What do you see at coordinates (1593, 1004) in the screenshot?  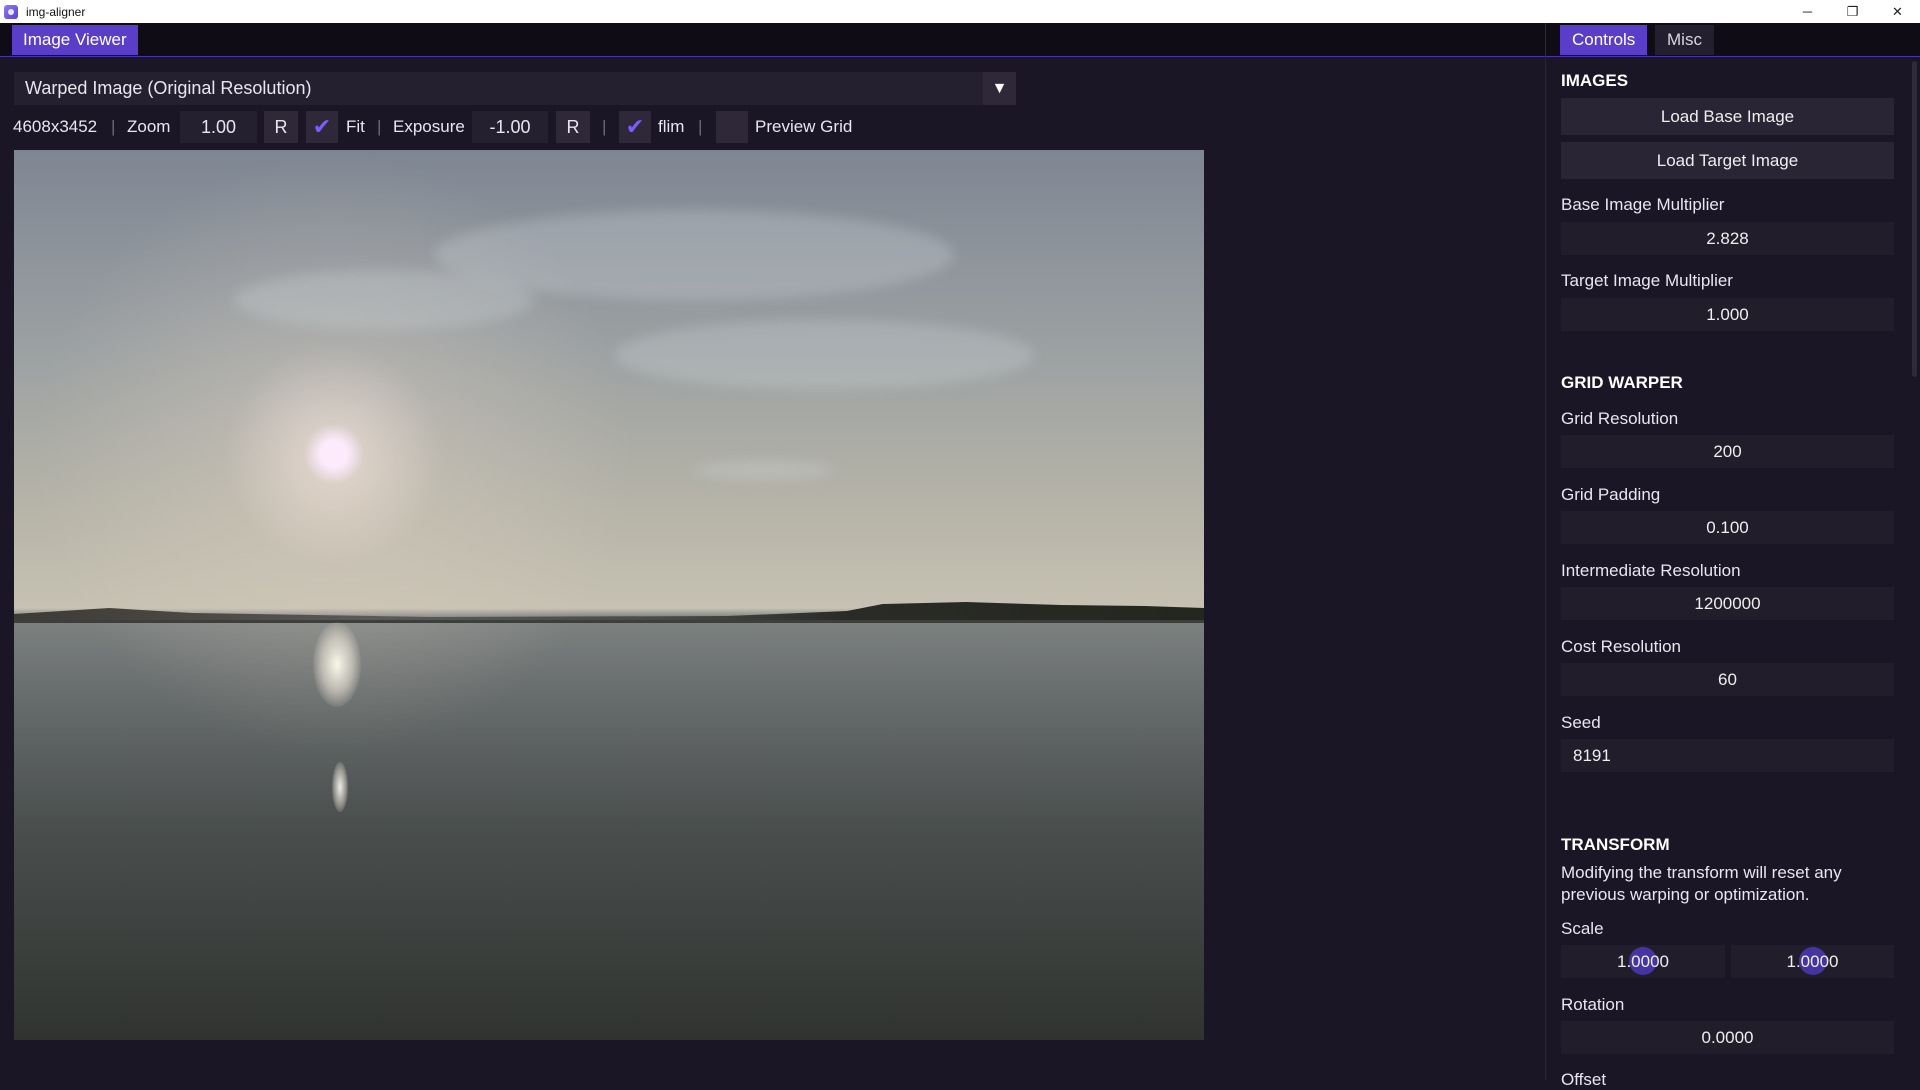 I see `rotation-label: Rotation` at bounding box center [1593, 1004].